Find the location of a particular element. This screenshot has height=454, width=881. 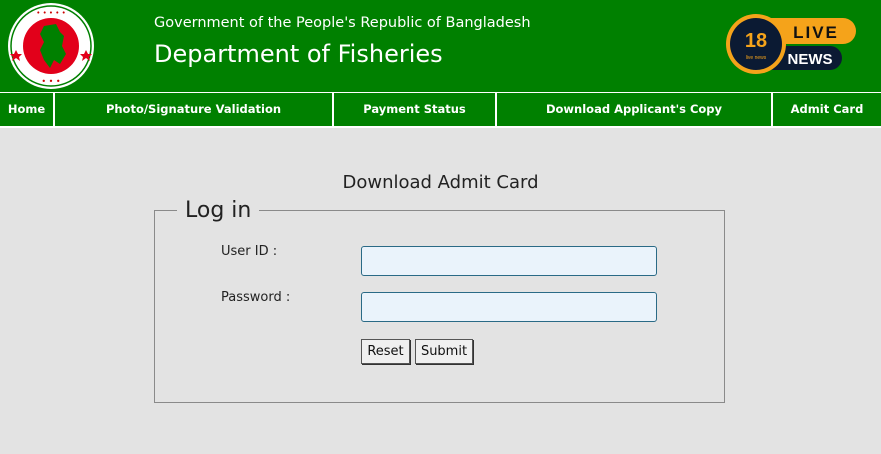

department-title: Department of Fisheries is located at coordinates (298, 54).